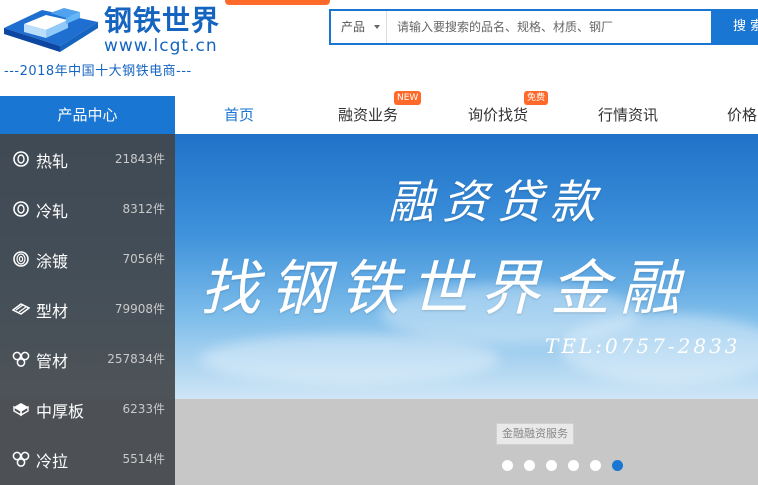  Describe the element at coordinates (87, 159) in the screenshot. I see `category-hot-rolled: 热轧 21843件` at that location.